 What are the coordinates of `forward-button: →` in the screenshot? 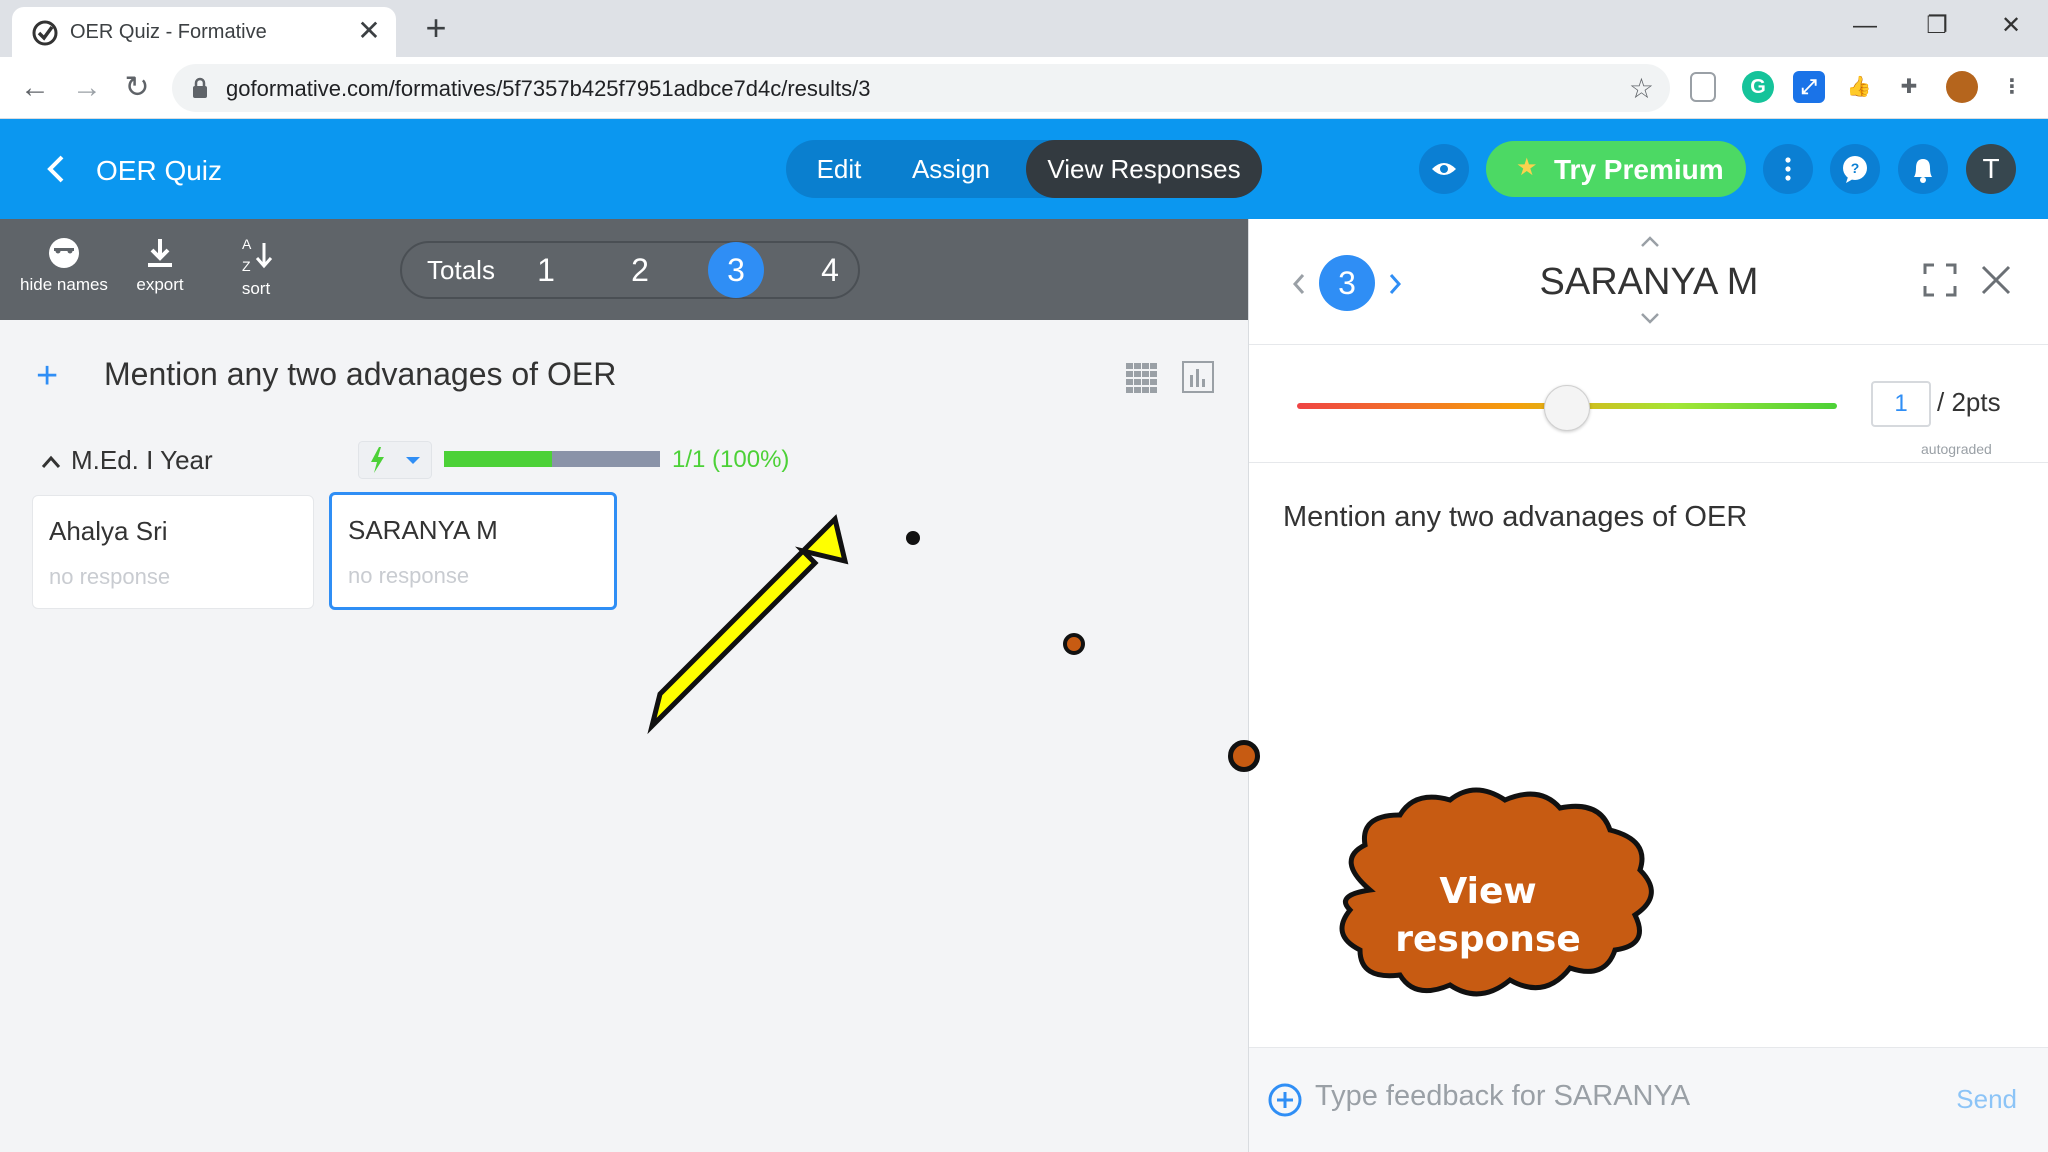 It's located at (87, 88).